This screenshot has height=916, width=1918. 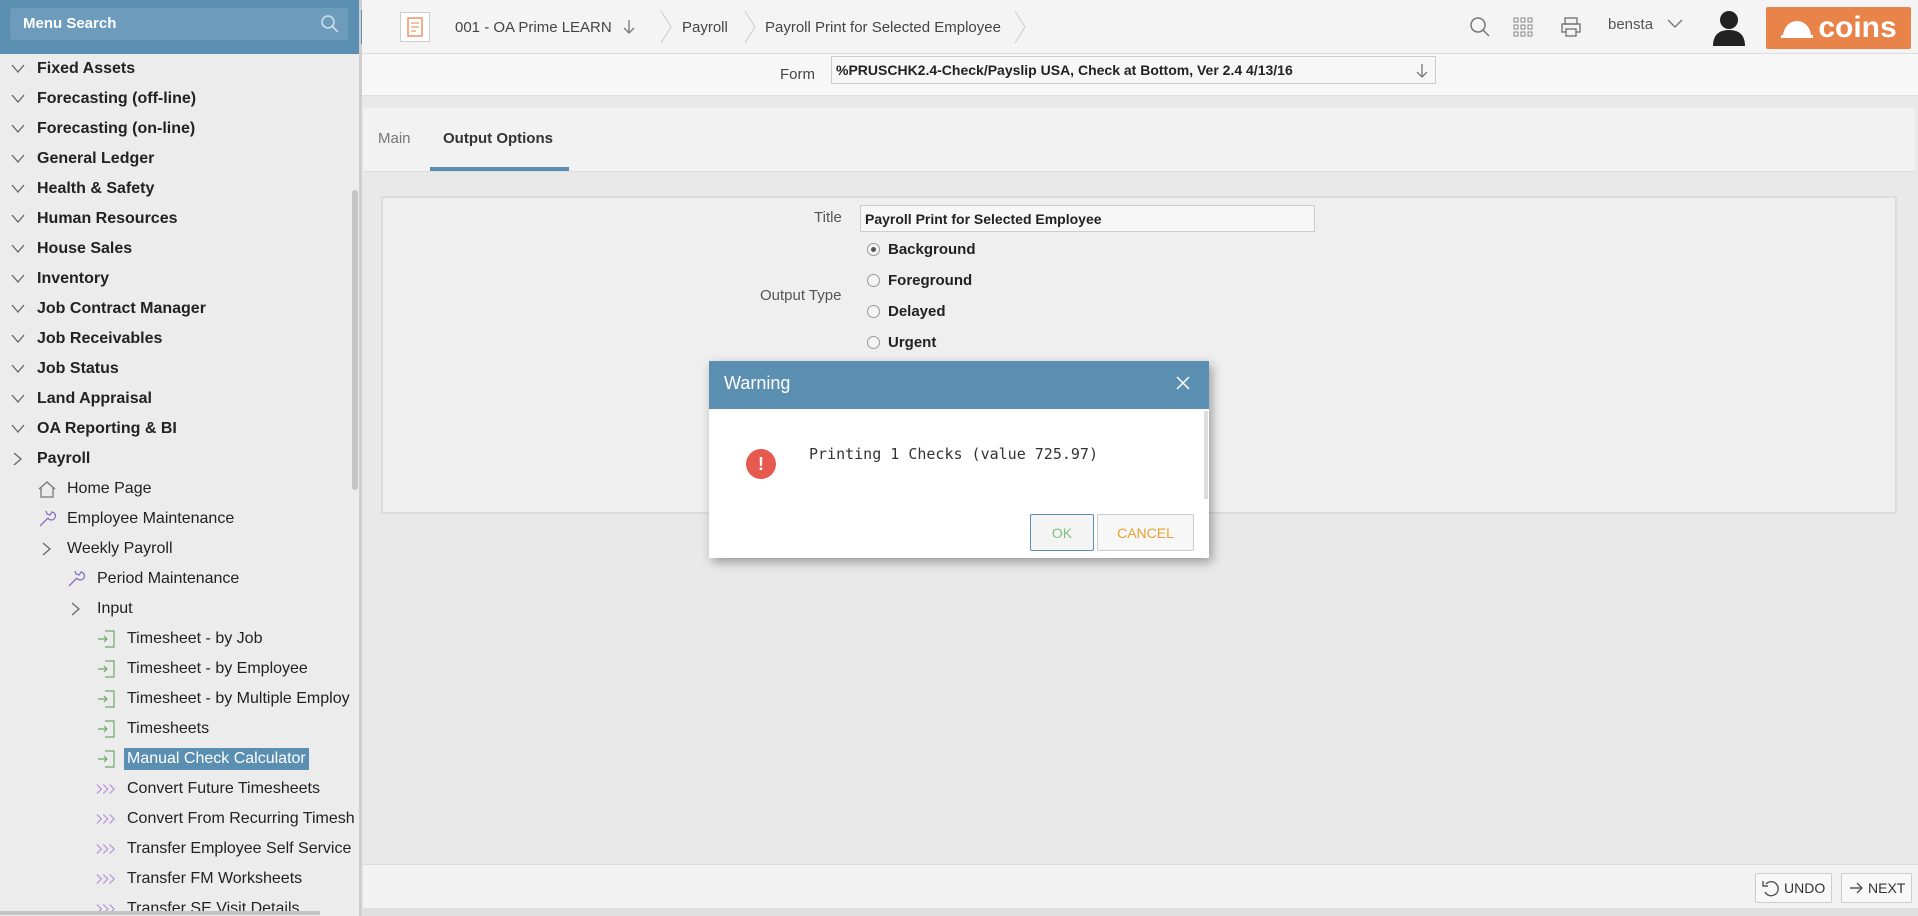 What do you see at coordinates (178, 639) in the screenshot?
I see `sidebar-item-timesheet-by-job: Timesheet - by Job` at bounding box center [178, 639].